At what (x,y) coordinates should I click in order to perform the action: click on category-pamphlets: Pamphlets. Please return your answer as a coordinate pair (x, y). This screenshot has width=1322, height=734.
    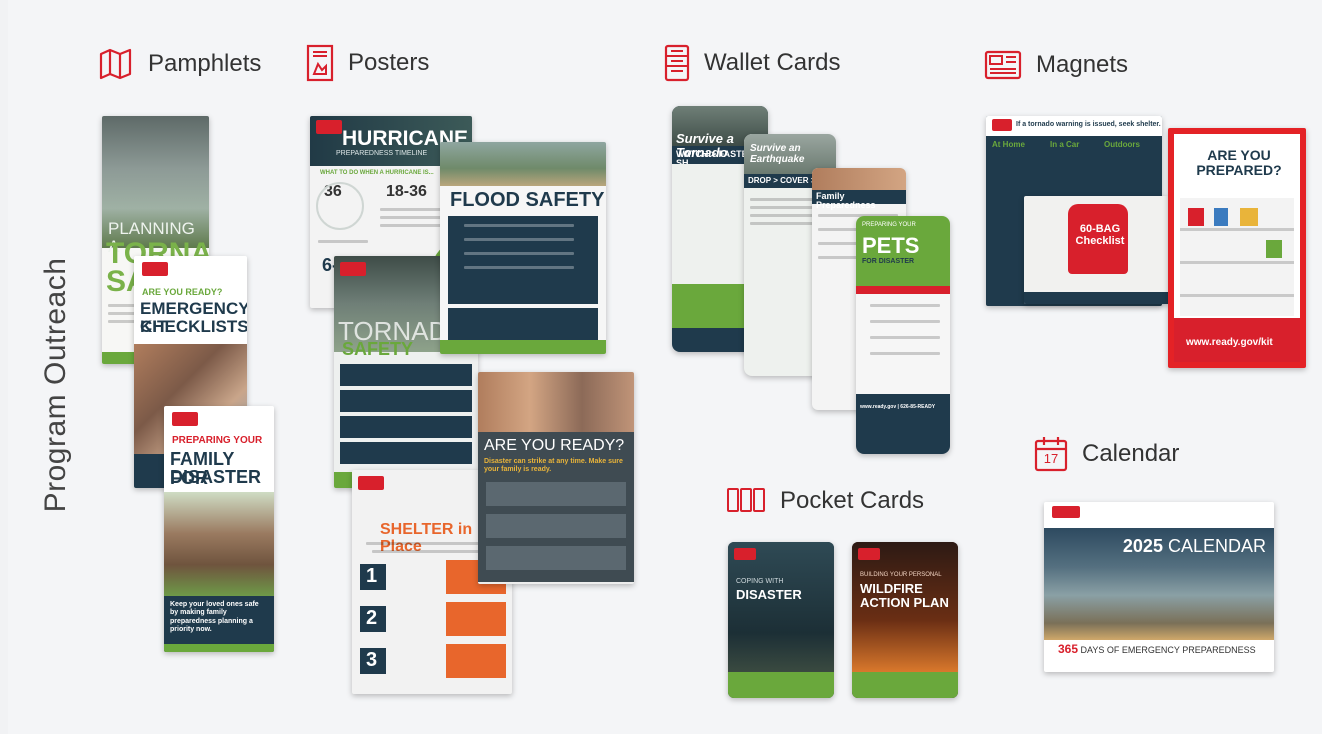
    Looking at the image, I should click on (179, 64).